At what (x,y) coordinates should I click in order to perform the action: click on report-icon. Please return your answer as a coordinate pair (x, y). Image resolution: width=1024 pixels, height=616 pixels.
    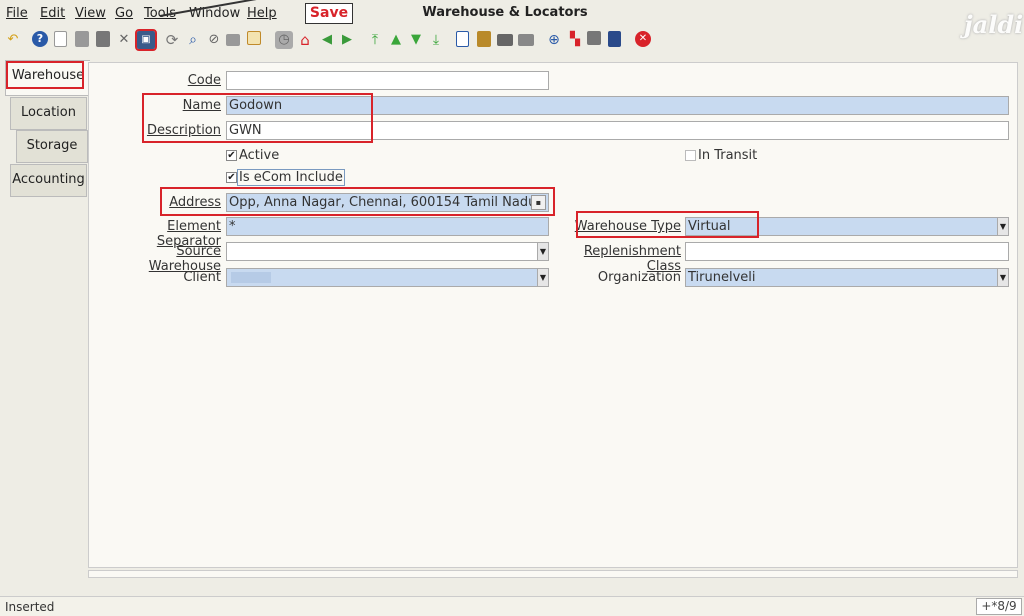
    Looking at the image, I should click on (462, 39).